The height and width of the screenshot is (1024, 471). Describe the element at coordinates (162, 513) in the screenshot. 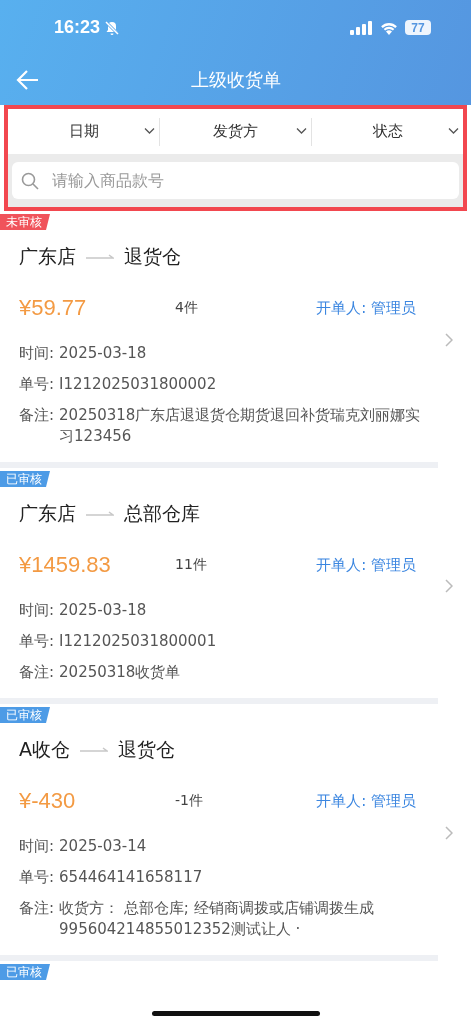

I see `receiver-name: 总部仓库` at that location.